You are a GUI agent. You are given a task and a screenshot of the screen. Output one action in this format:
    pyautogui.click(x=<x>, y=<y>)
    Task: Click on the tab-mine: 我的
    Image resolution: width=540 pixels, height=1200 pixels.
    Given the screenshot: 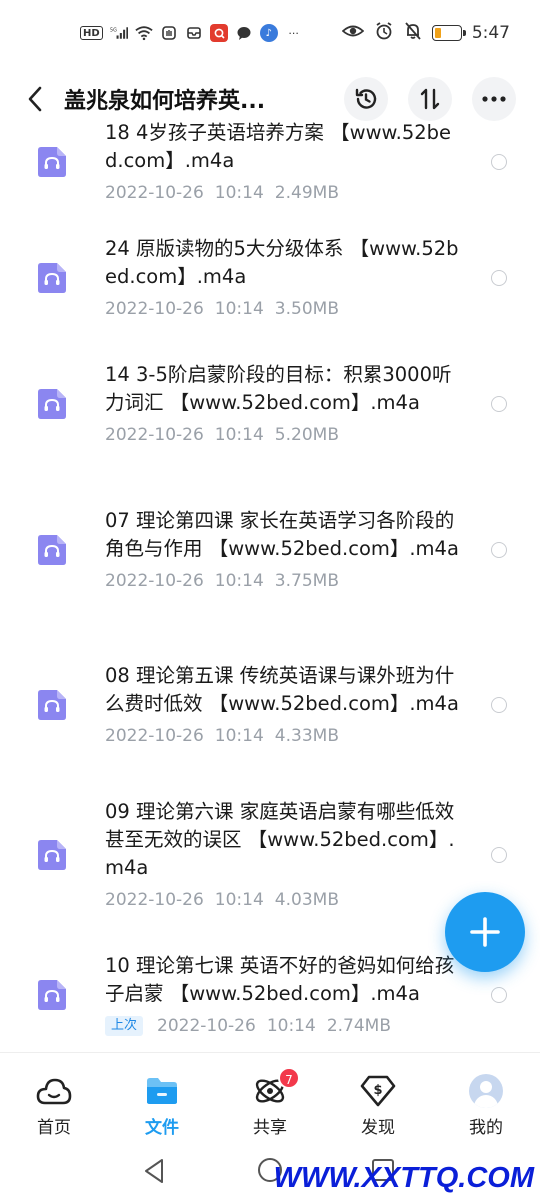 What is the action you would take?
    pyautogui.click(x=486, y=1100)
    